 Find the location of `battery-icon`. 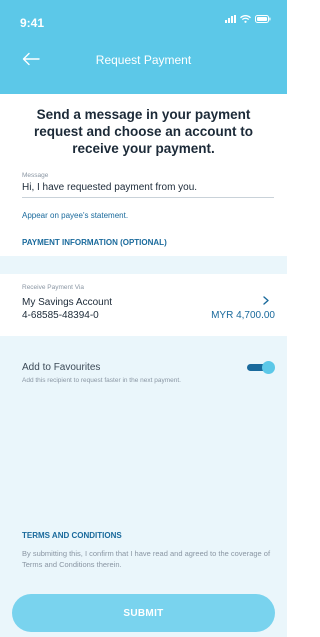

battery-icon is located at coordinates (263, 19).